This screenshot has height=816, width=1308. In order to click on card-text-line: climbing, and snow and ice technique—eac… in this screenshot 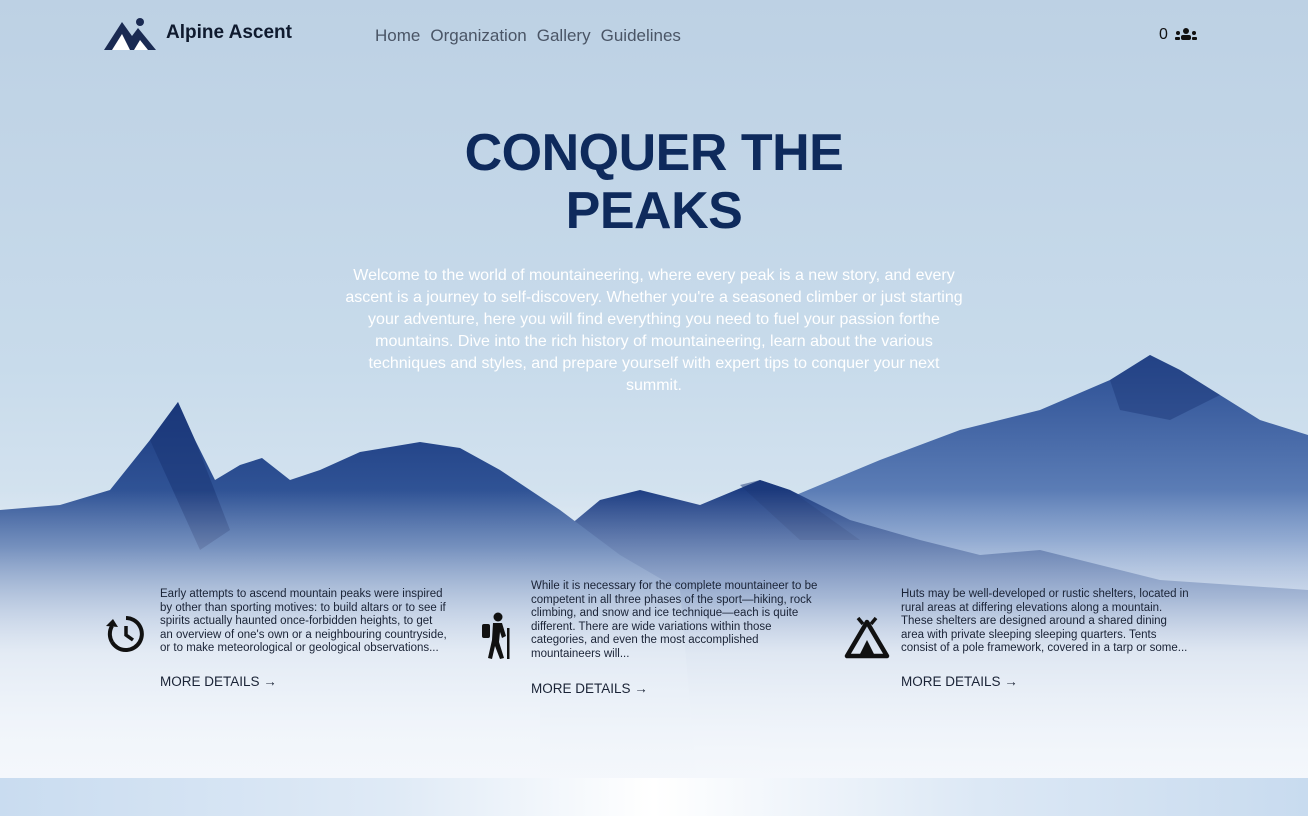, I will do `click(665, 613)`.